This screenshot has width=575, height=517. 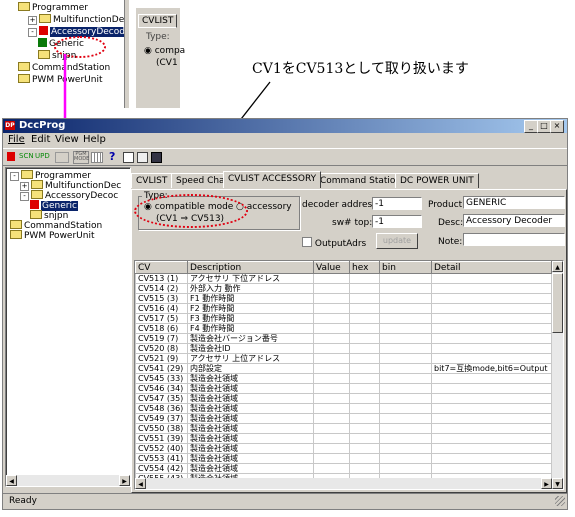 I want to click on table-cell: CV518 (6), so click(x=161, y=328).